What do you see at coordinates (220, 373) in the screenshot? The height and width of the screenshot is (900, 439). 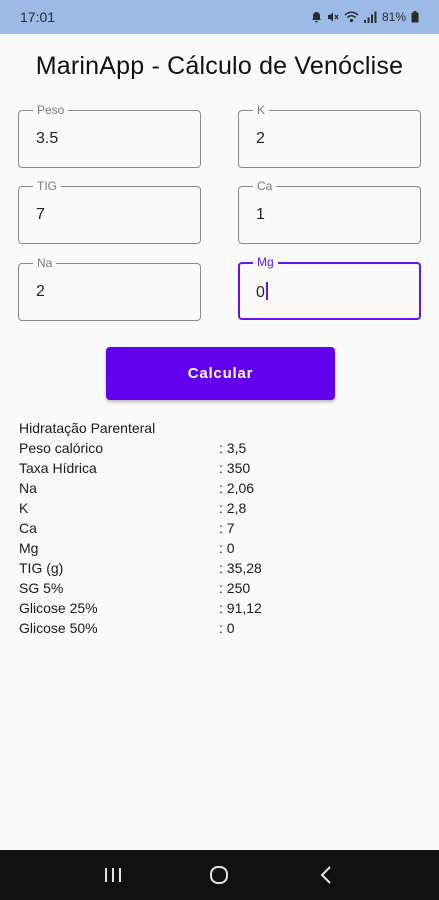 I see `calculate-button: Calcular` at bounding box center [220, 373].